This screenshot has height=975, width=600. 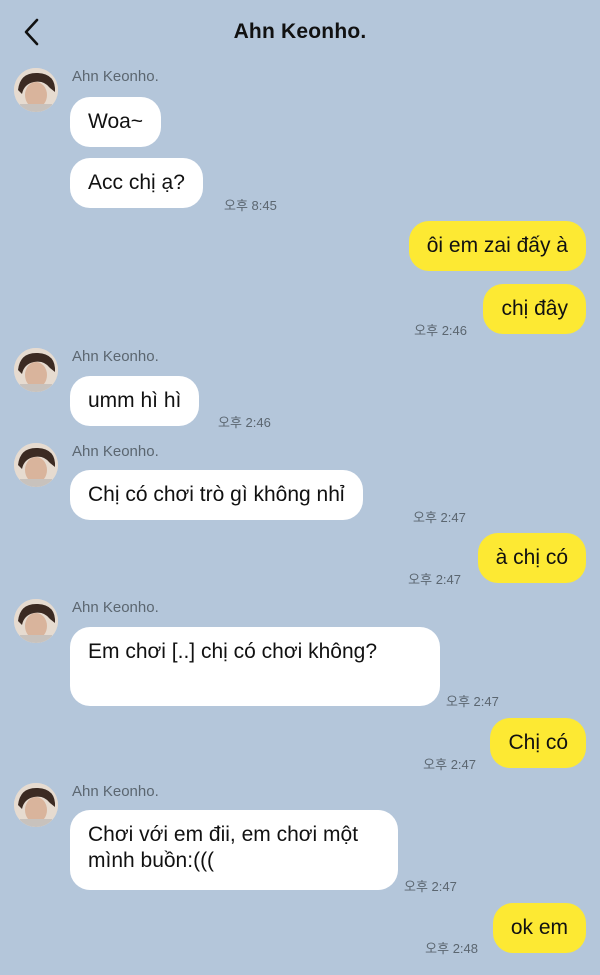 I want to click on incoming-message: umm hì hì, so click(x=135, y=401).